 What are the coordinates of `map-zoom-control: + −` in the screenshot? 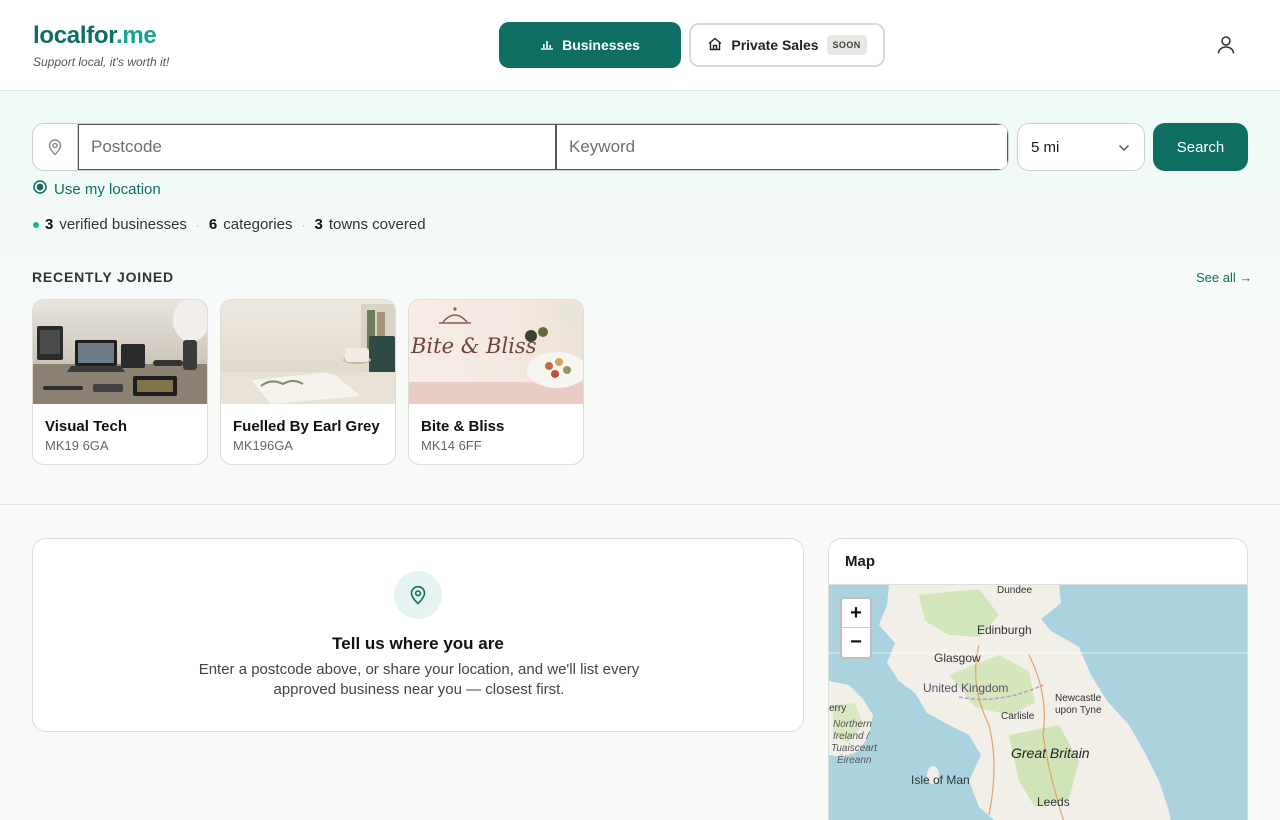 It's located at (856, 628).